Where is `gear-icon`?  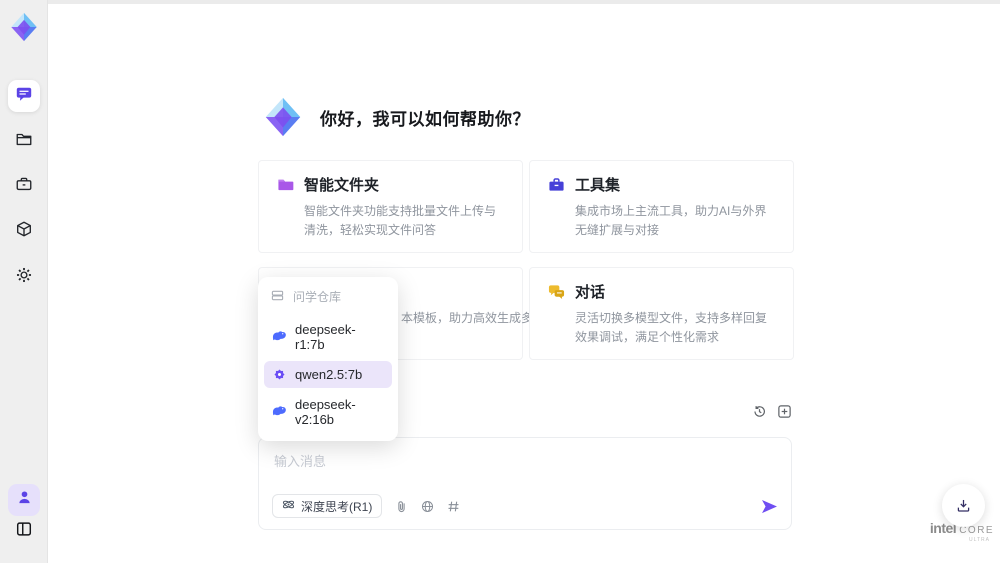
gear-icon is located at coordinates (24, 277).